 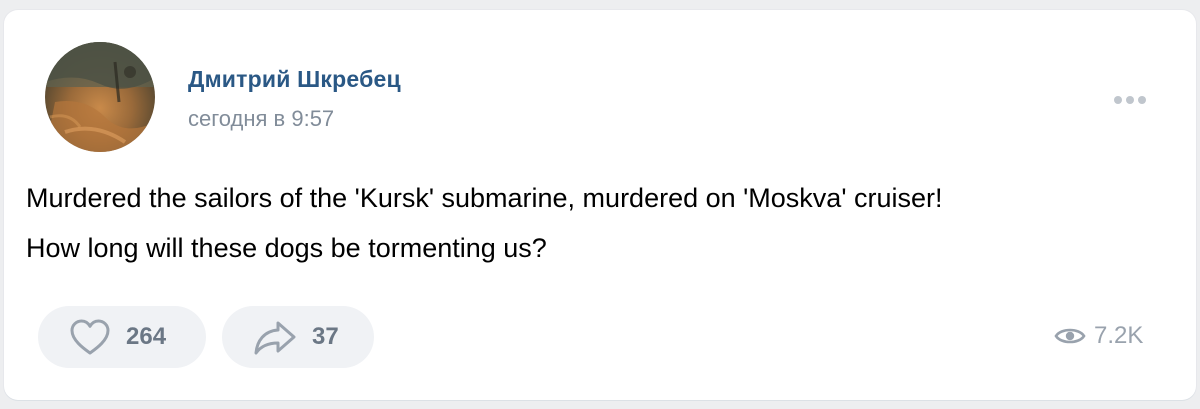 What do you see at coordinates (122, 337) in the screenshot?
I see `like-button: 264` at bounding box center [122, 337].